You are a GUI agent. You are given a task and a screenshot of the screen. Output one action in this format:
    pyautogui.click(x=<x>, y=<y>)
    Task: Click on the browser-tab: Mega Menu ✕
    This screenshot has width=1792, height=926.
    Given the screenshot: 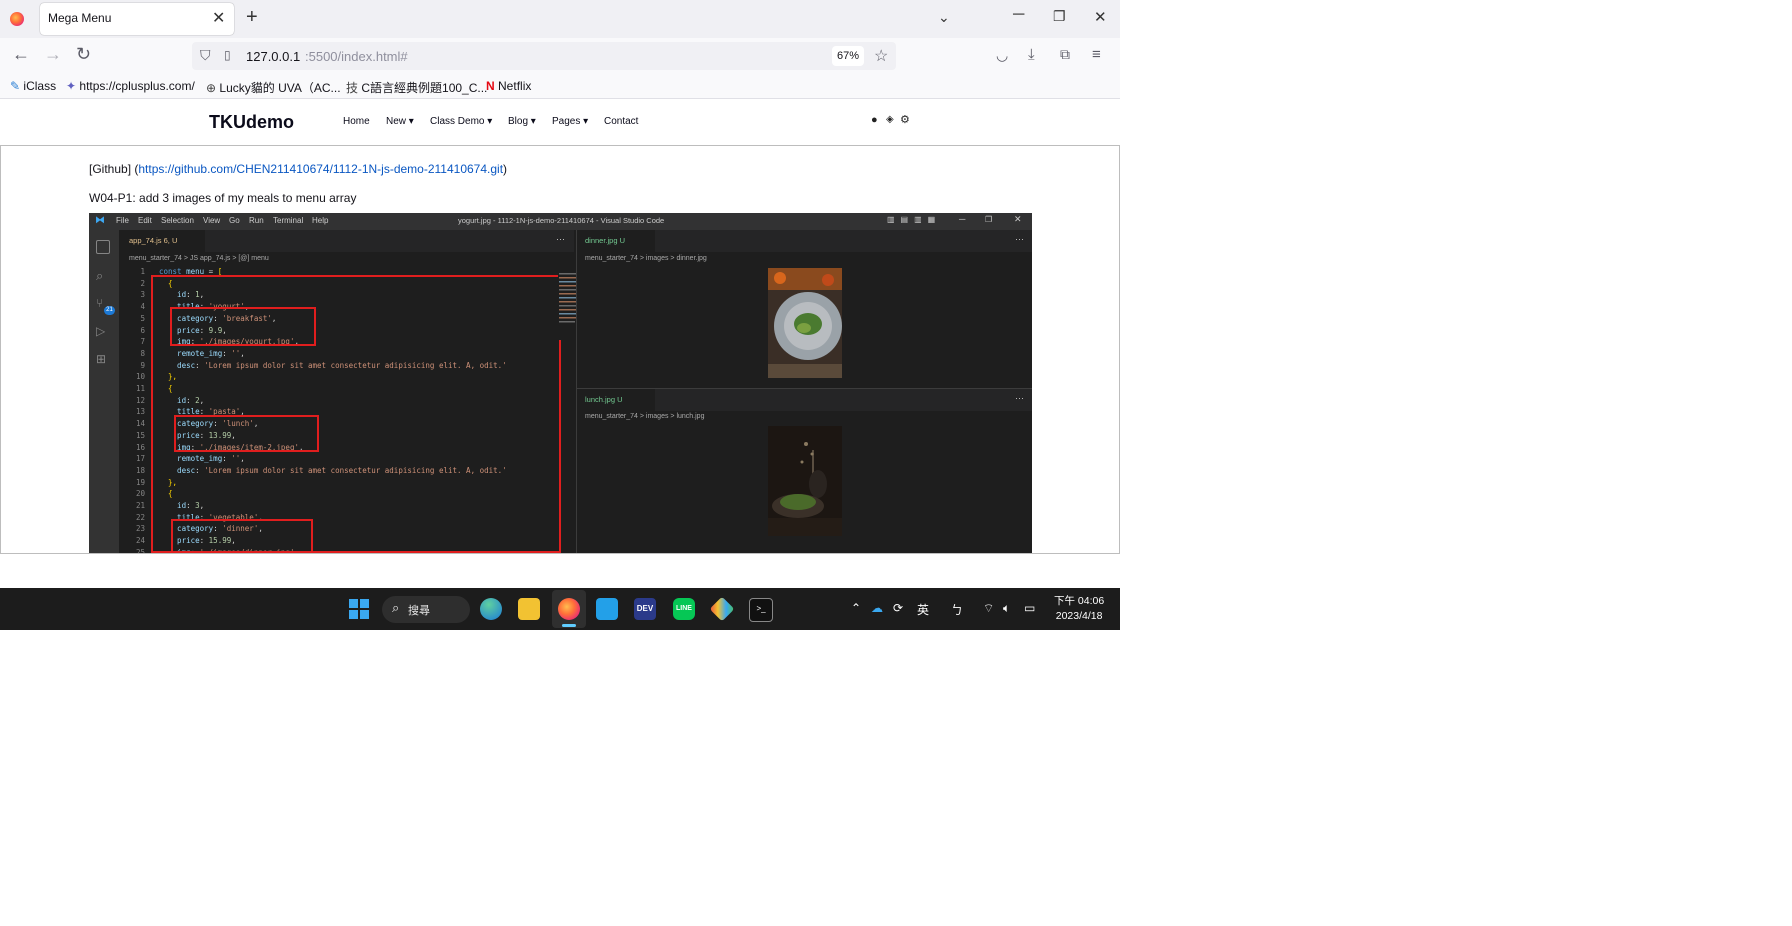 What is the action you would take?
    pyautogui.click(x=137, y=19)
    